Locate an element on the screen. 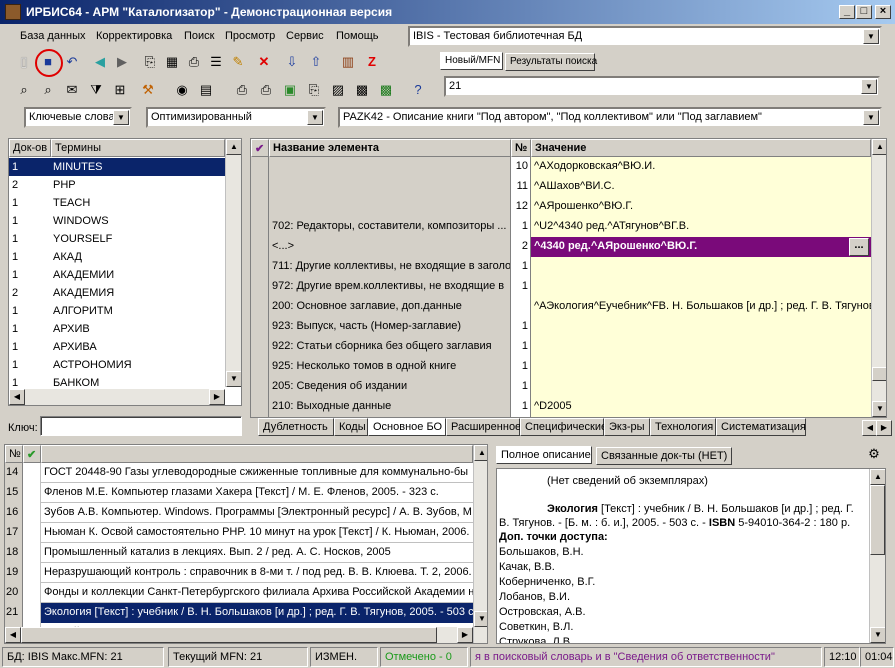 The width and height of the screenshot is (895, 668). books-icon: ▥ is located at coordinates (348, 62).